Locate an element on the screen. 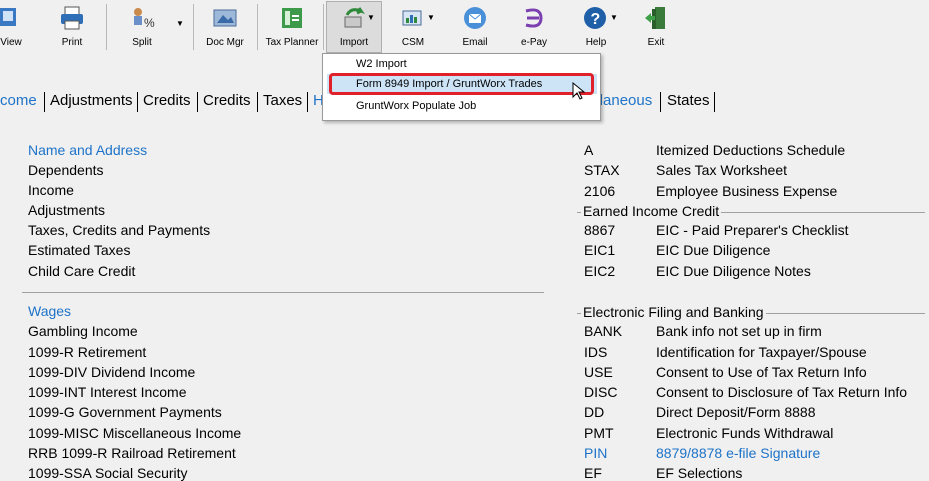  email-button: Email is located at coordinates (475, 27).